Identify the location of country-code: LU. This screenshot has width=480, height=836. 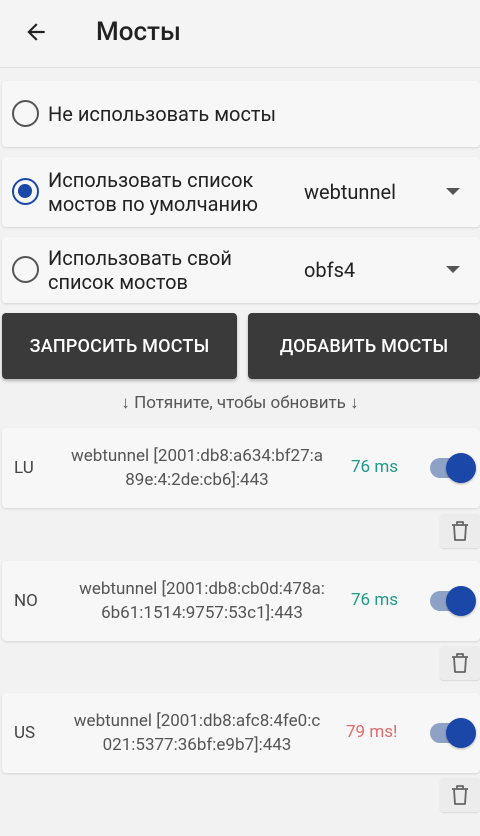
(24, 468).